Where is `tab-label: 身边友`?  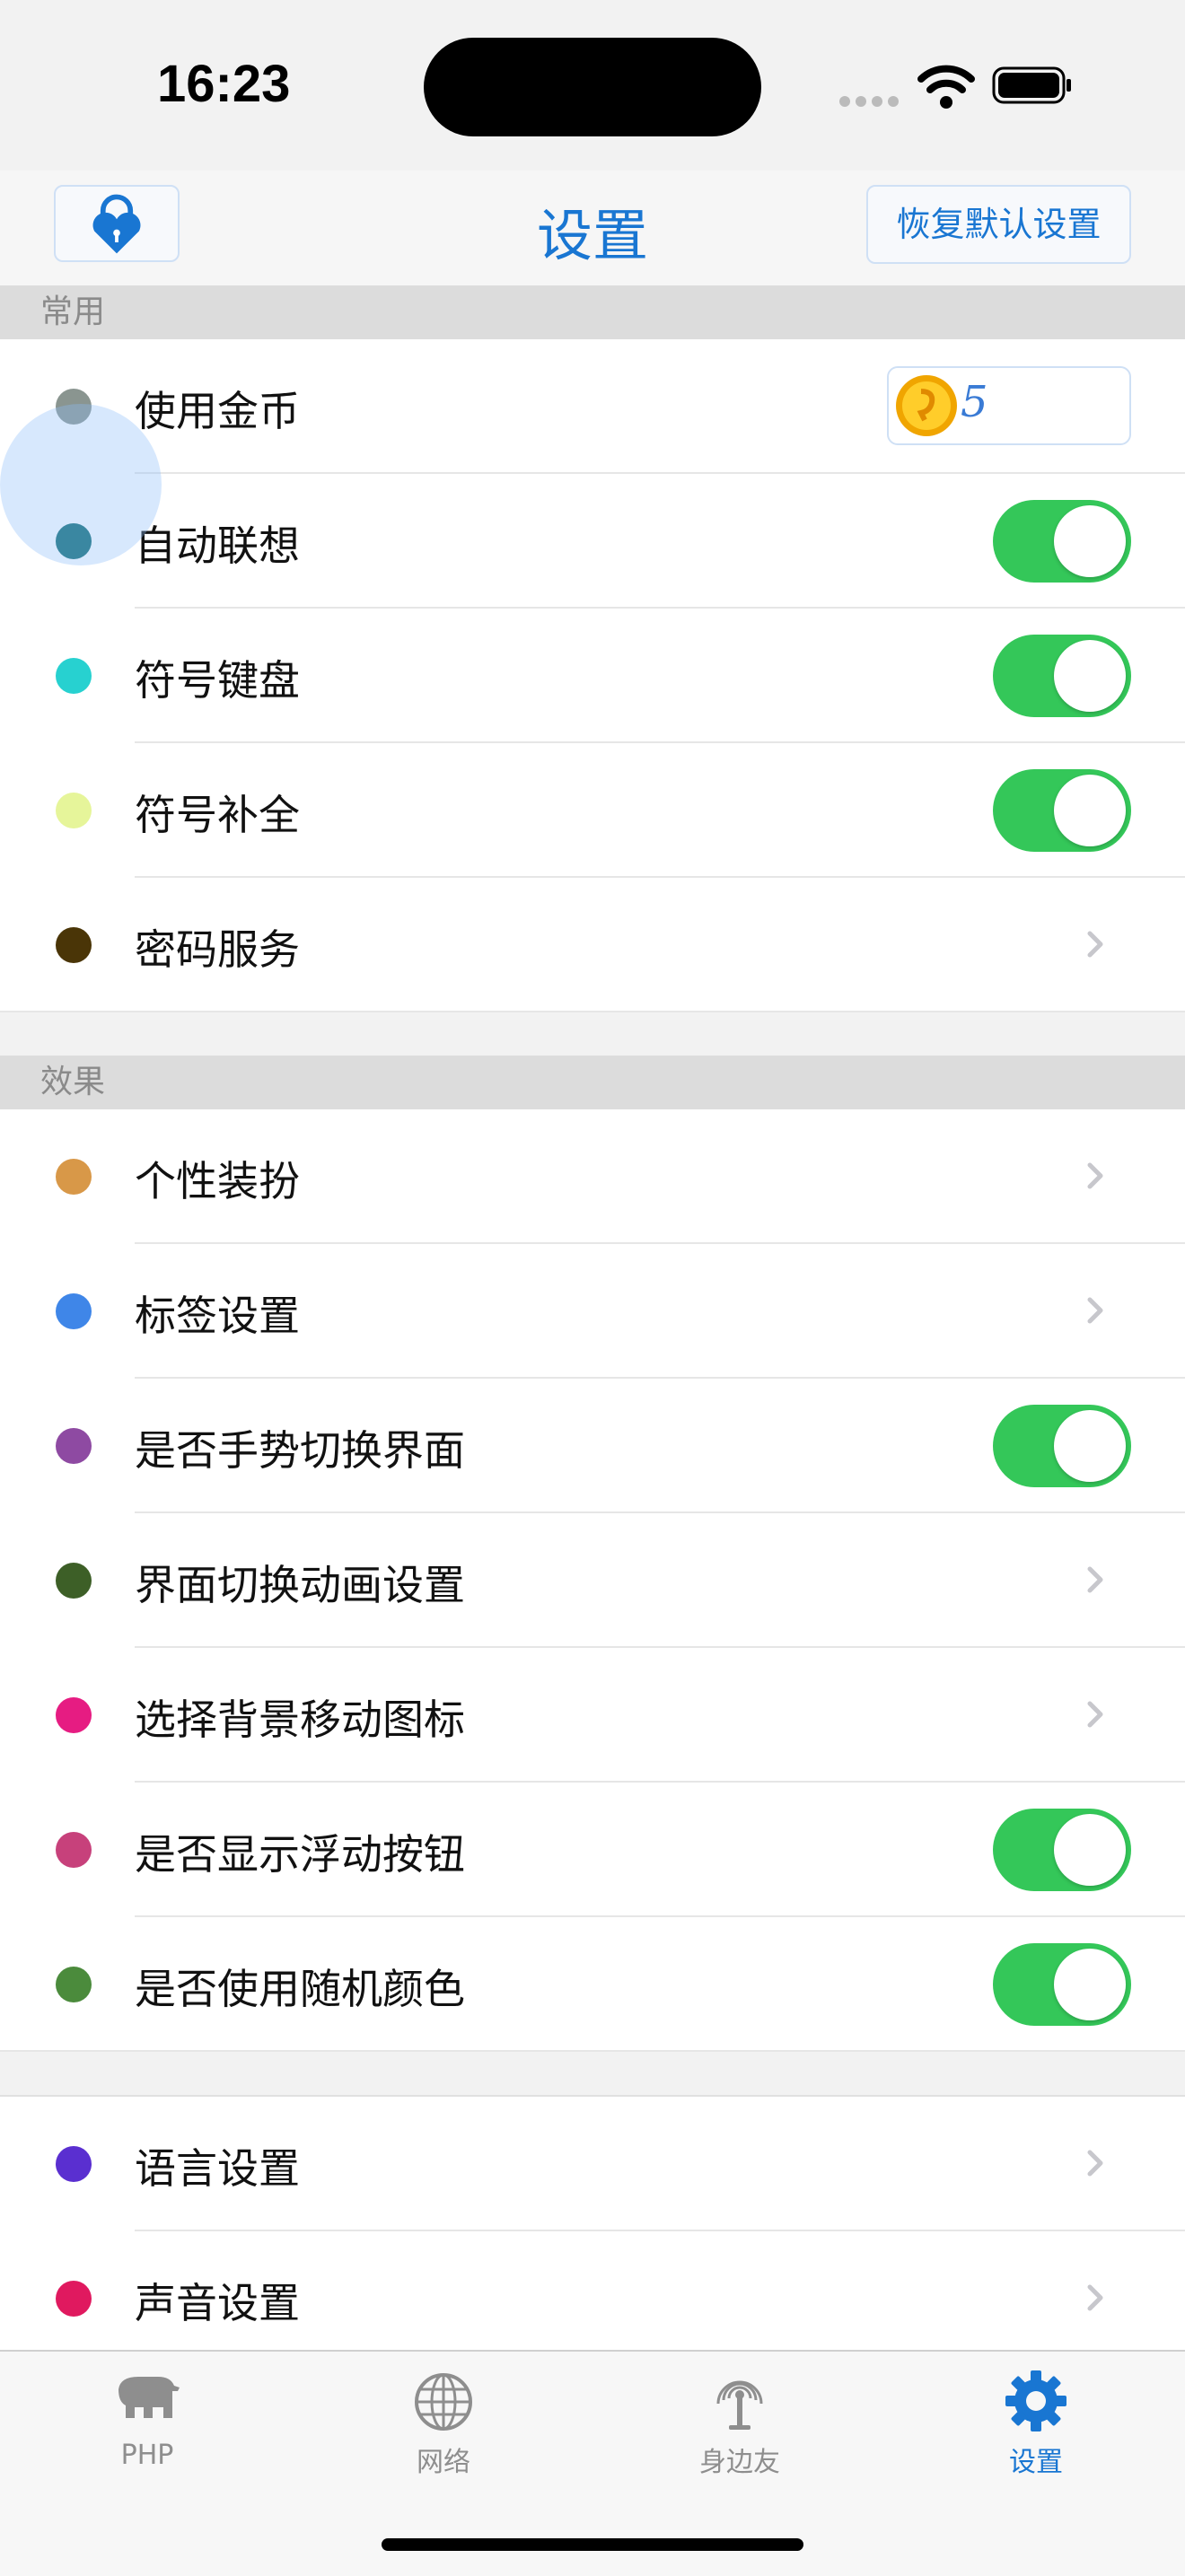 tab-label: 身边友 is located at coordinates (739, 2462).